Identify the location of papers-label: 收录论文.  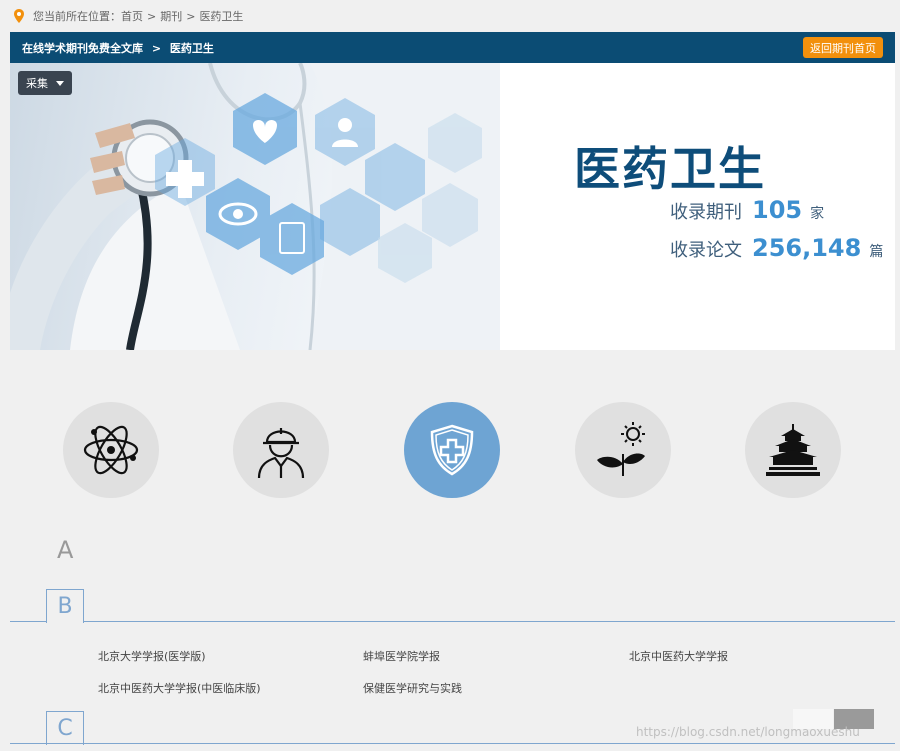
(706, 250).